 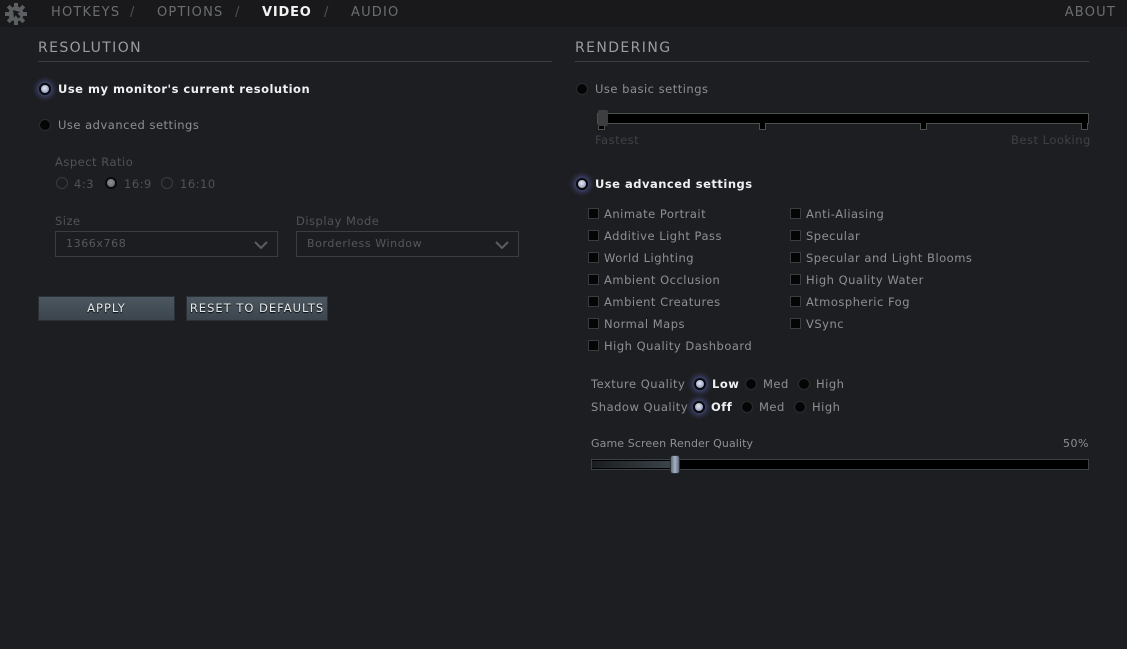 I want to click on shadow-quality-label: Shadow Quality, so click(x=640, y=407).